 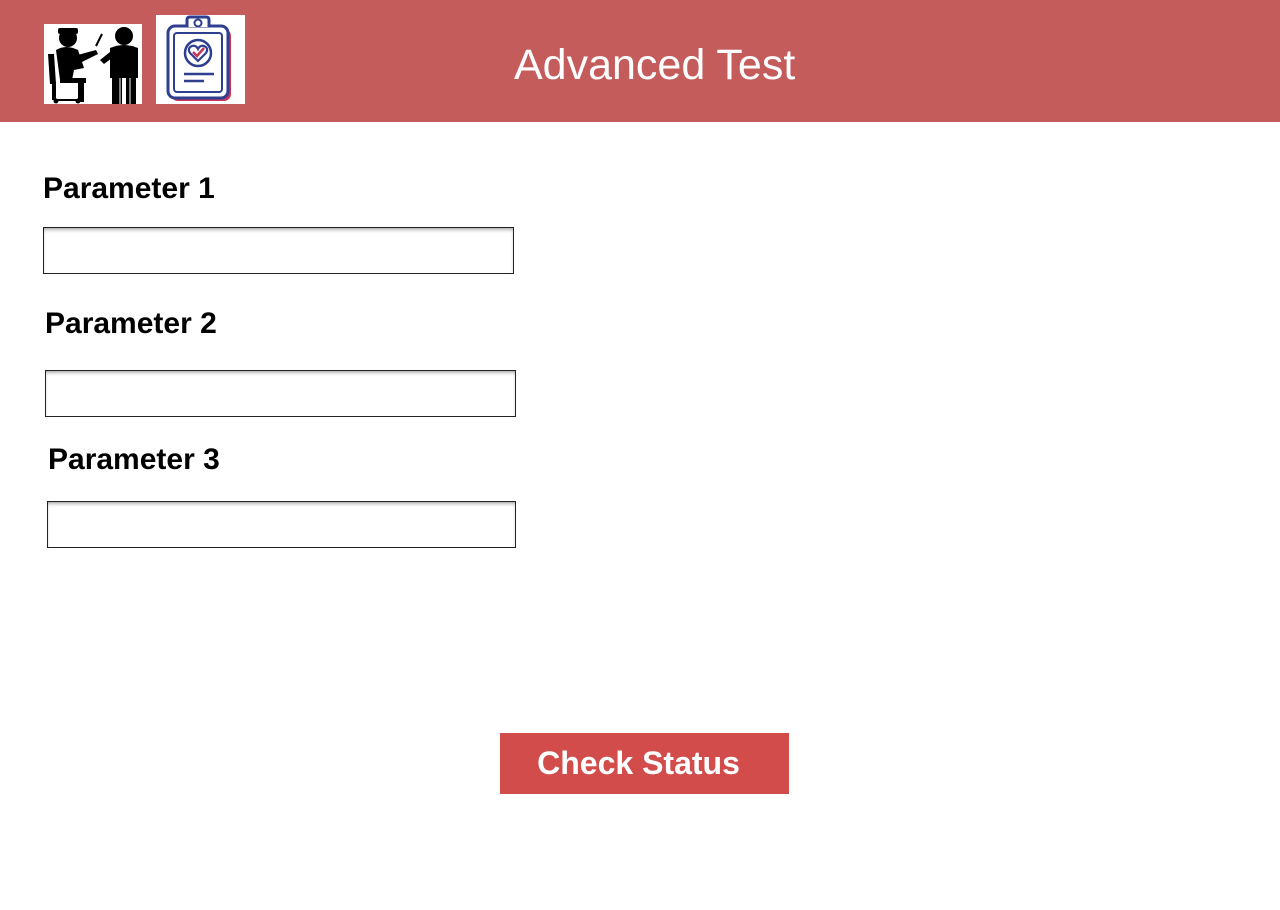 What do you see at coordinates (200, 59) in the screenshot?
I see `clipboard-check-icon` at bounding box center [200, 59].